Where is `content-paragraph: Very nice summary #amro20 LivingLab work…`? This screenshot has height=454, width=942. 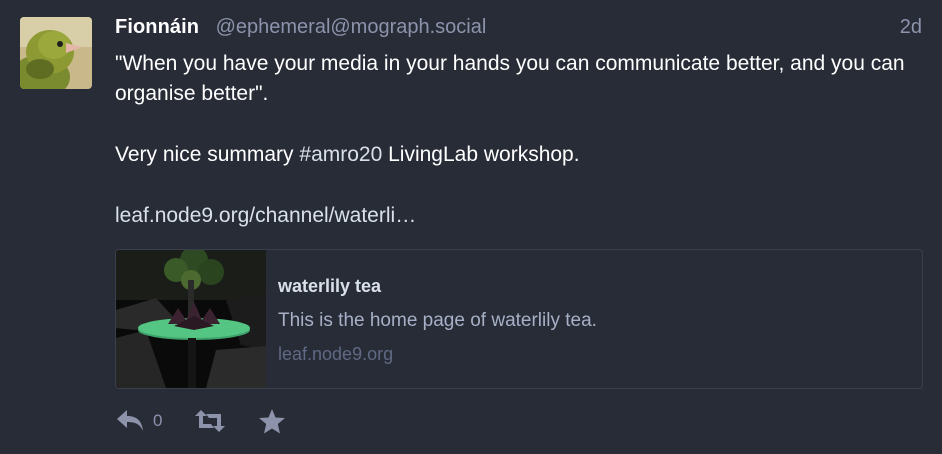 content-paragraph: Very nice summary #amro20 LivingLab work… is located at coordinates (520, 155).